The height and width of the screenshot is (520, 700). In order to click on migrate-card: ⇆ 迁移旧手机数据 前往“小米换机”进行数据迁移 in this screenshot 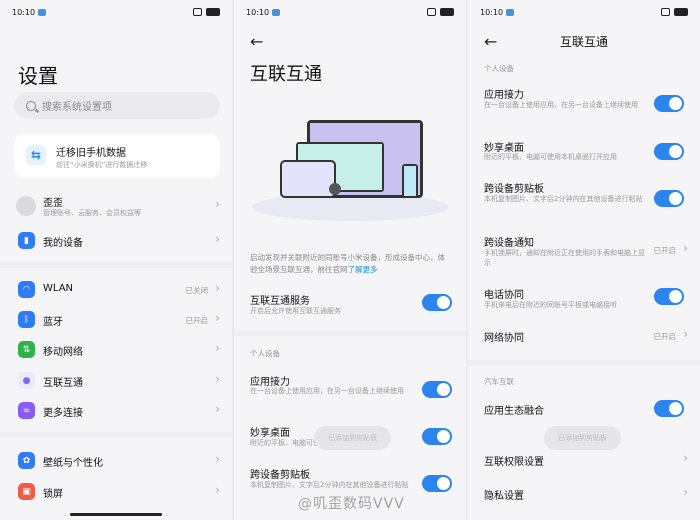, I will do `click(117, 156)`.